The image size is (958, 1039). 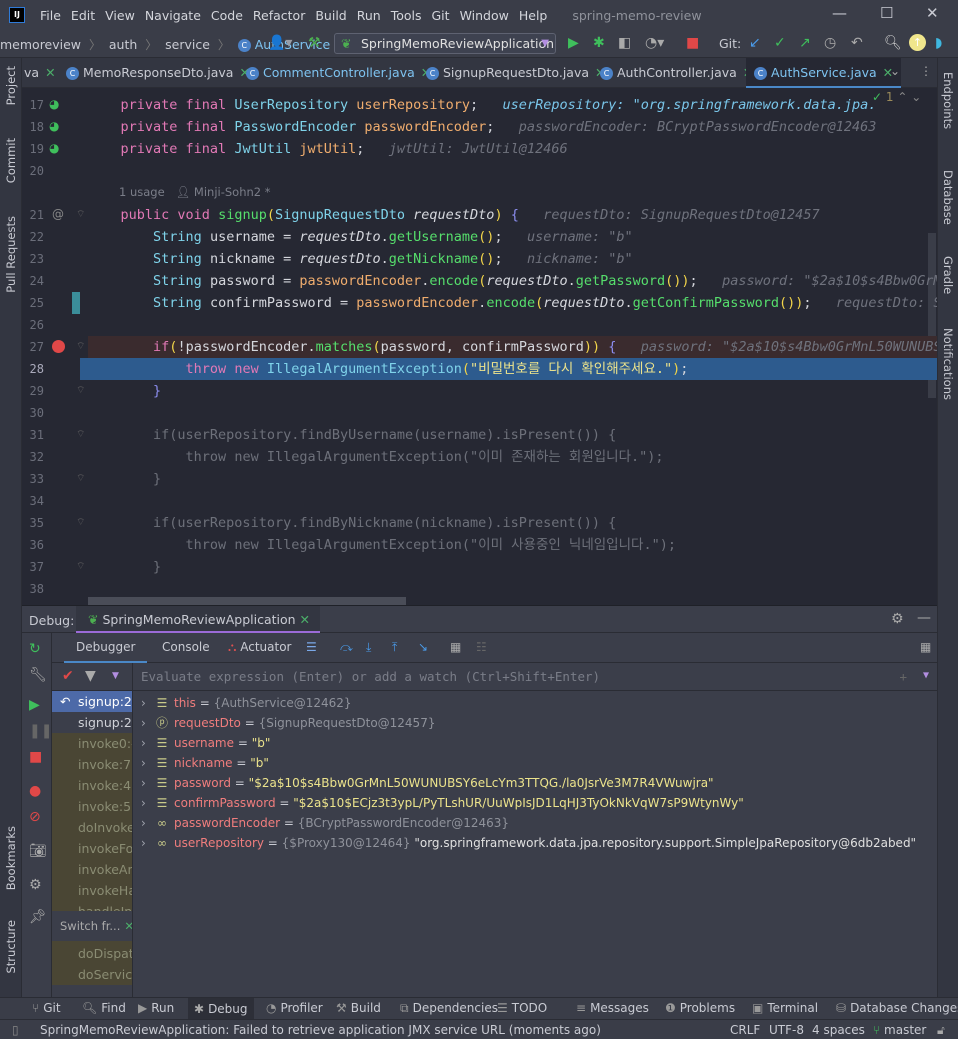 I want to click on line-number: 17, so click(x=36, y=105).